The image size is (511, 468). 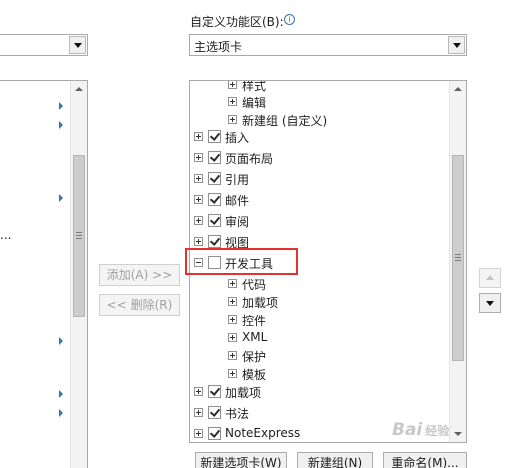 What do you see at coordinates (218, 47) in the screenshot?
I see `ribbon-tabs-dropdown-value: 主选项卡` at bounding box center [218, 47].